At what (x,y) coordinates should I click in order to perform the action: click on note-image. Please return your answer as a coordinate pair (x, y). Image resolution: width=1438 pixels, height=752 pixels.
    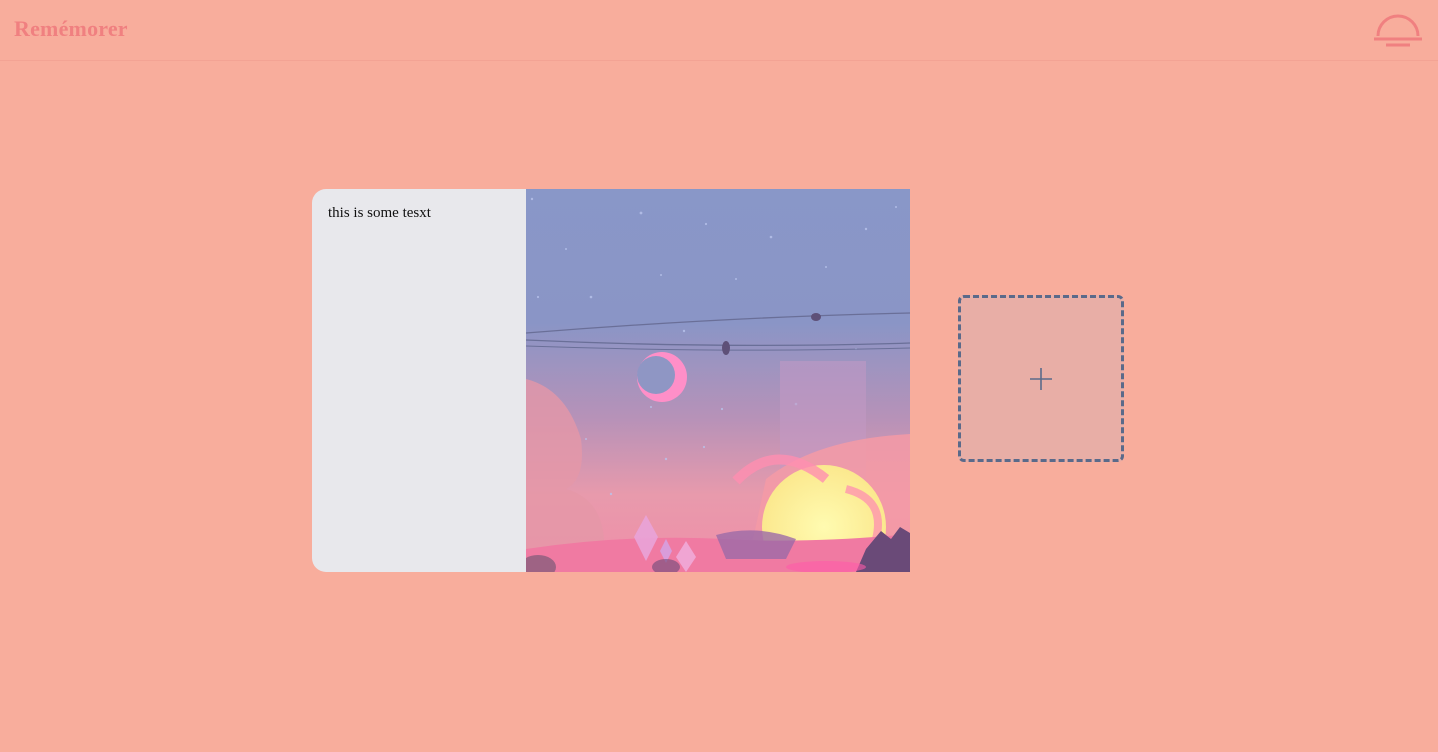
    Looking at the image, I should click on (718, 380).